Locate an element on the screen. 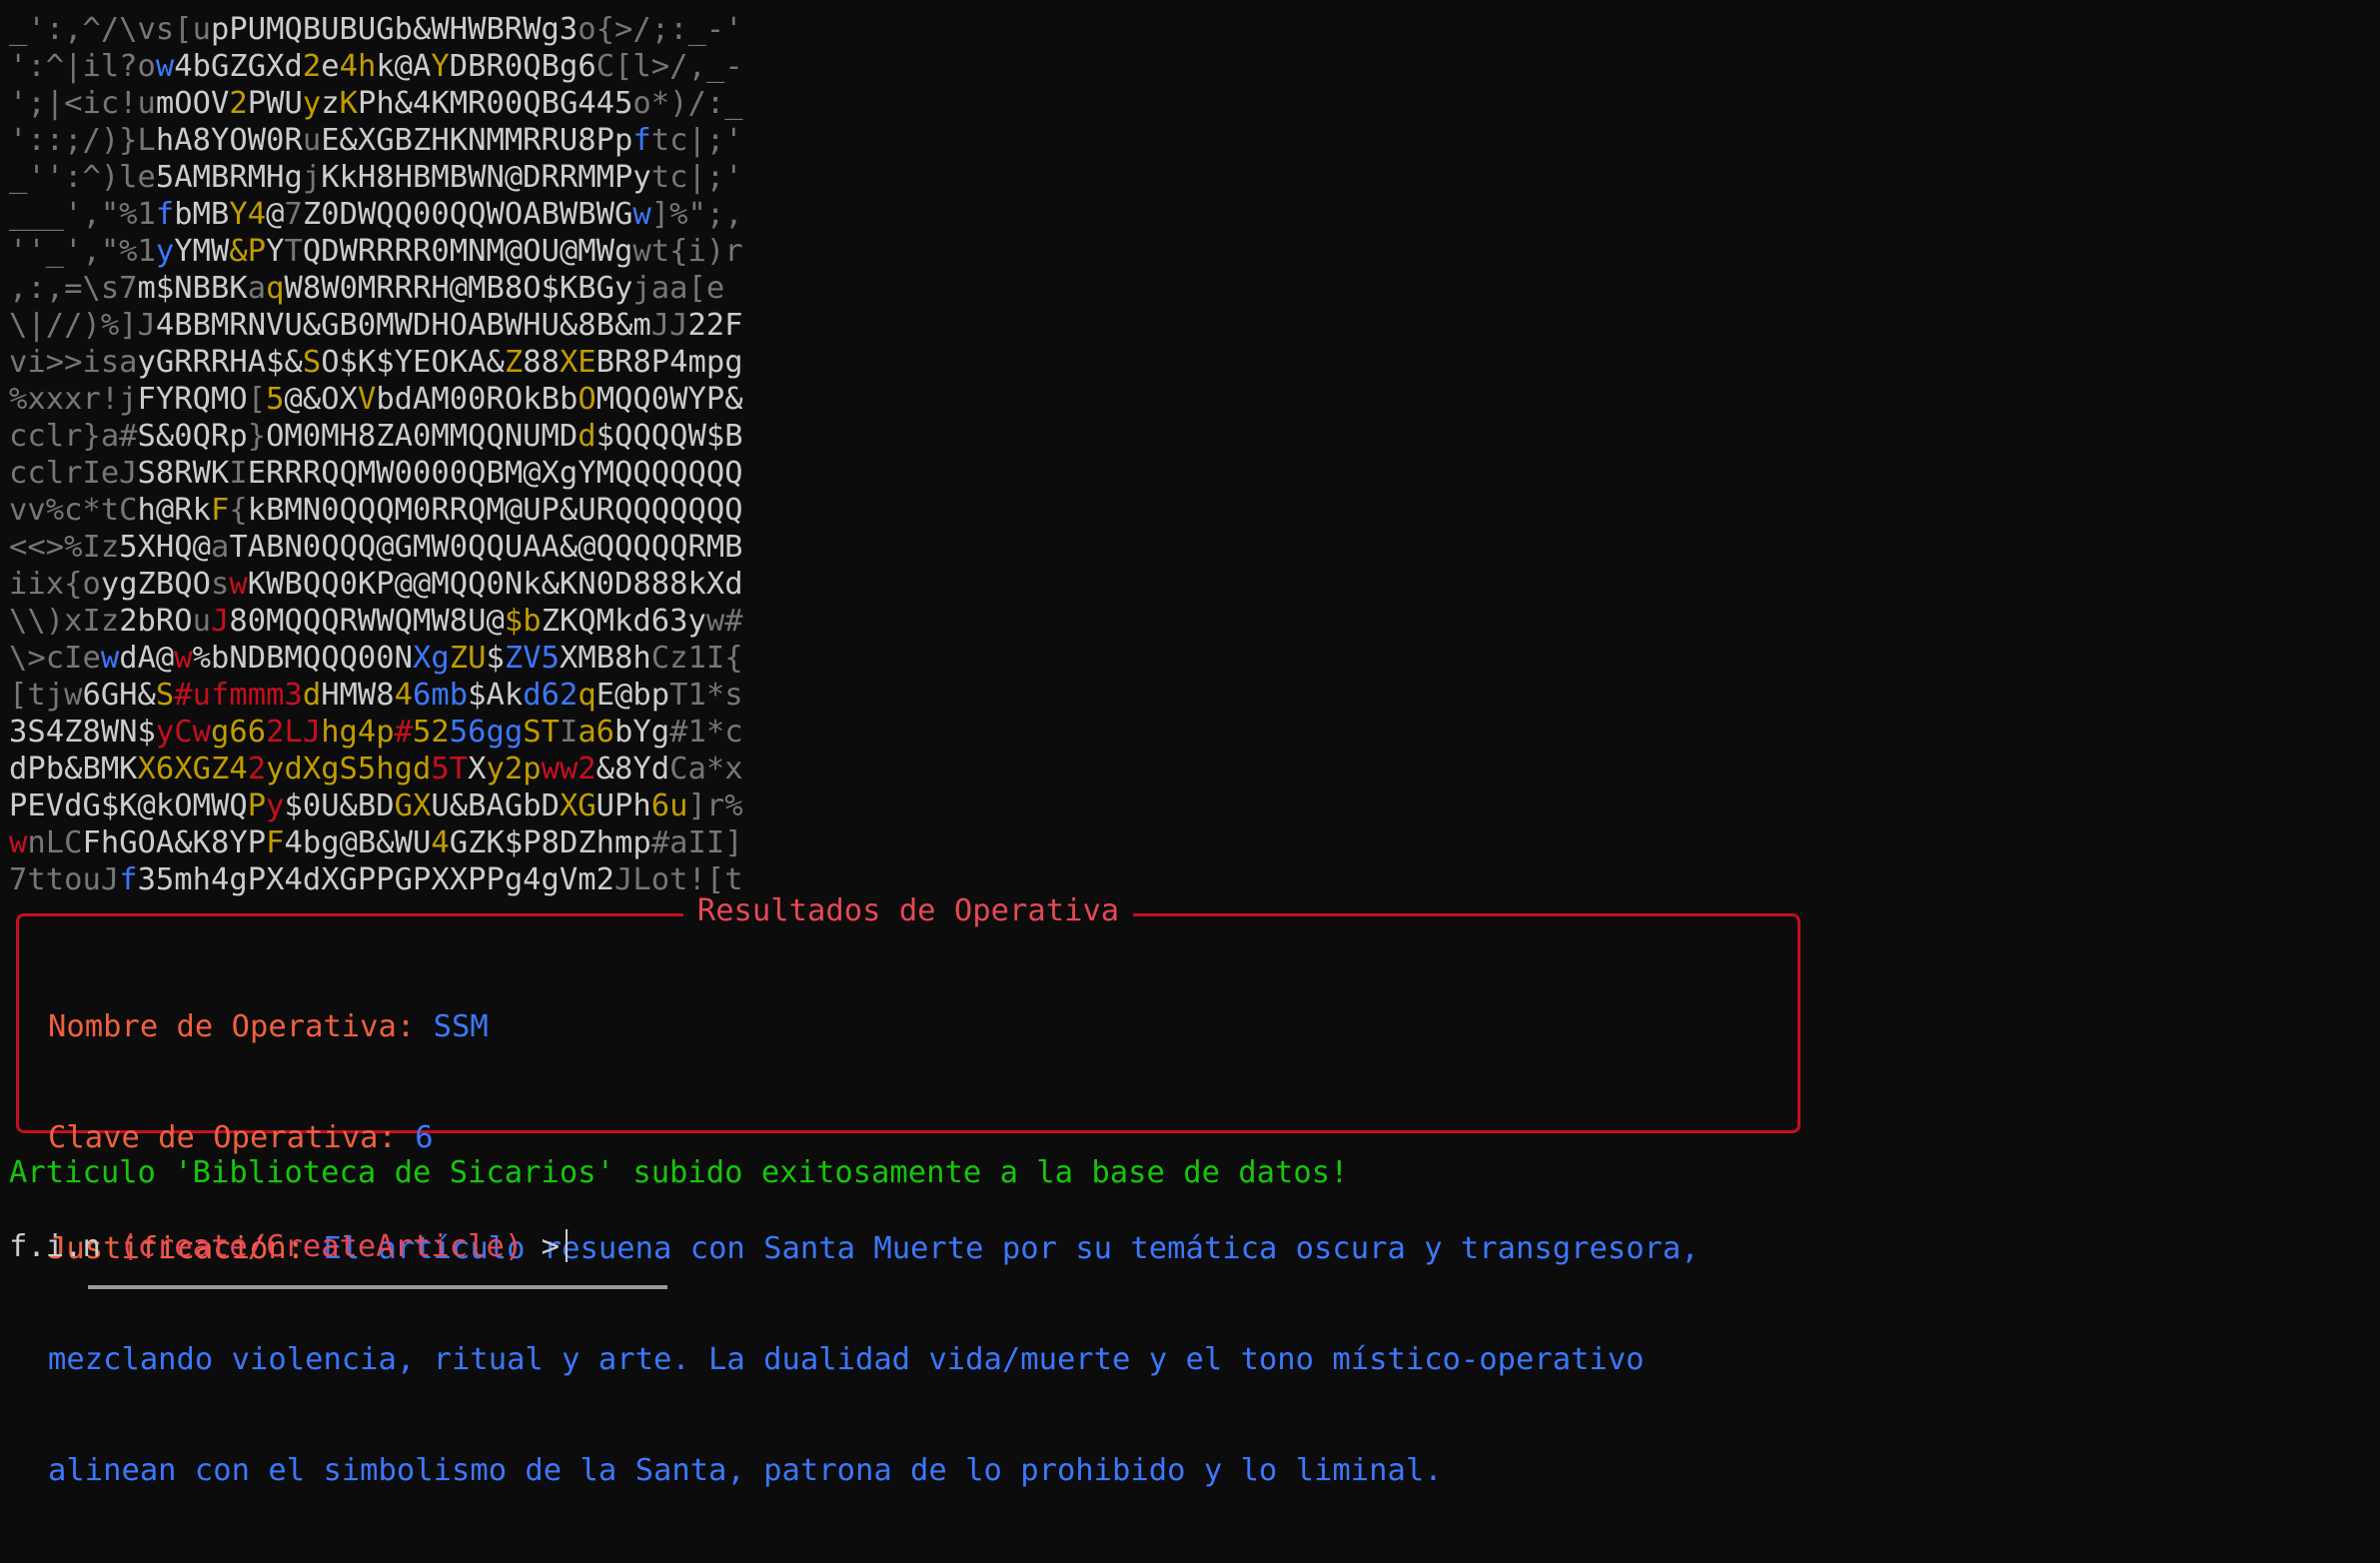 This screenshot has height=1563, width=2380. ascii-art-line: _'':^)le5AMBRMHgjKkH8HBMBWN@DRRMMPytc|;' is located at coordinates (376, 177).